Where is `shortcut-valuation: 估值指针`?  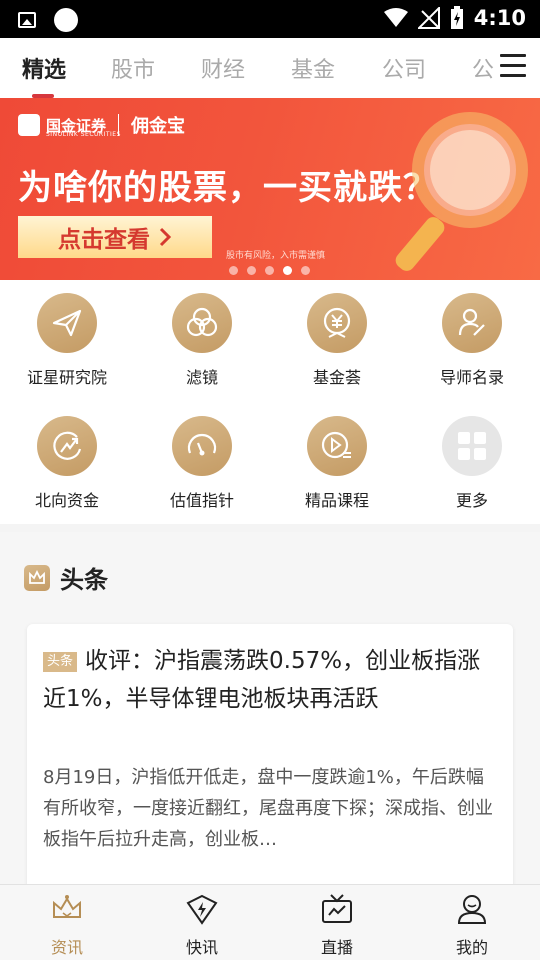 shortcut-valuation: 估值指针 is located at coordinates (202, 463).